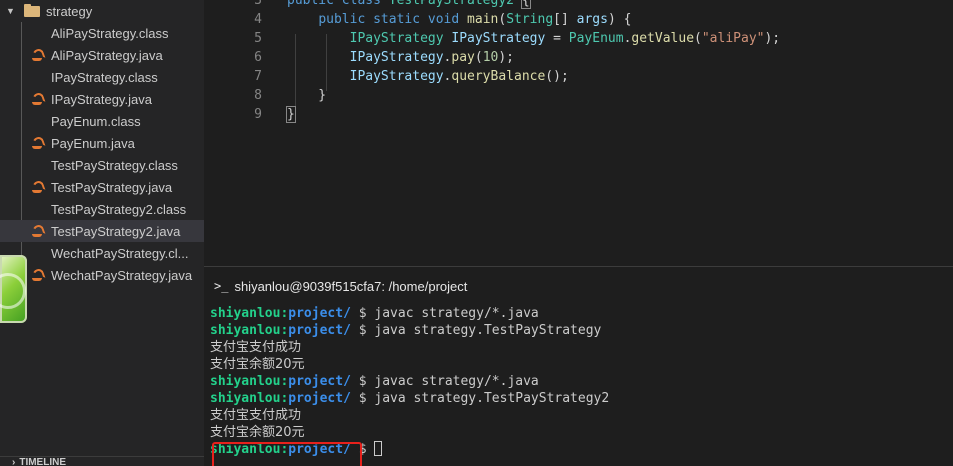  I want to click on code-token: class, so click(365, 4).